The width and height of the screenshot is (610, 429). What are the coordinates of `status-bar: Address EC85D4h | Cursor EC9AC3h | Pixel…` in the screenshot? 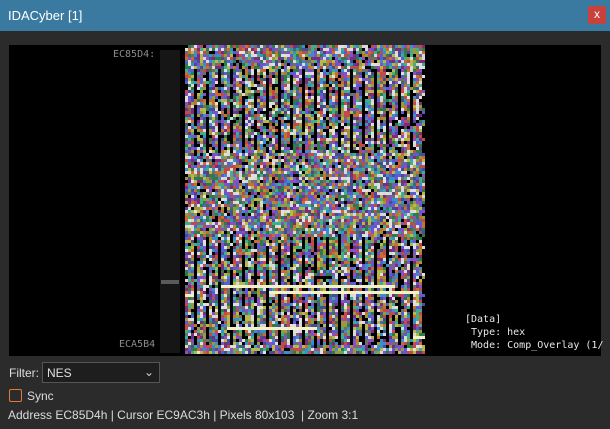 It's located at (183, 415).